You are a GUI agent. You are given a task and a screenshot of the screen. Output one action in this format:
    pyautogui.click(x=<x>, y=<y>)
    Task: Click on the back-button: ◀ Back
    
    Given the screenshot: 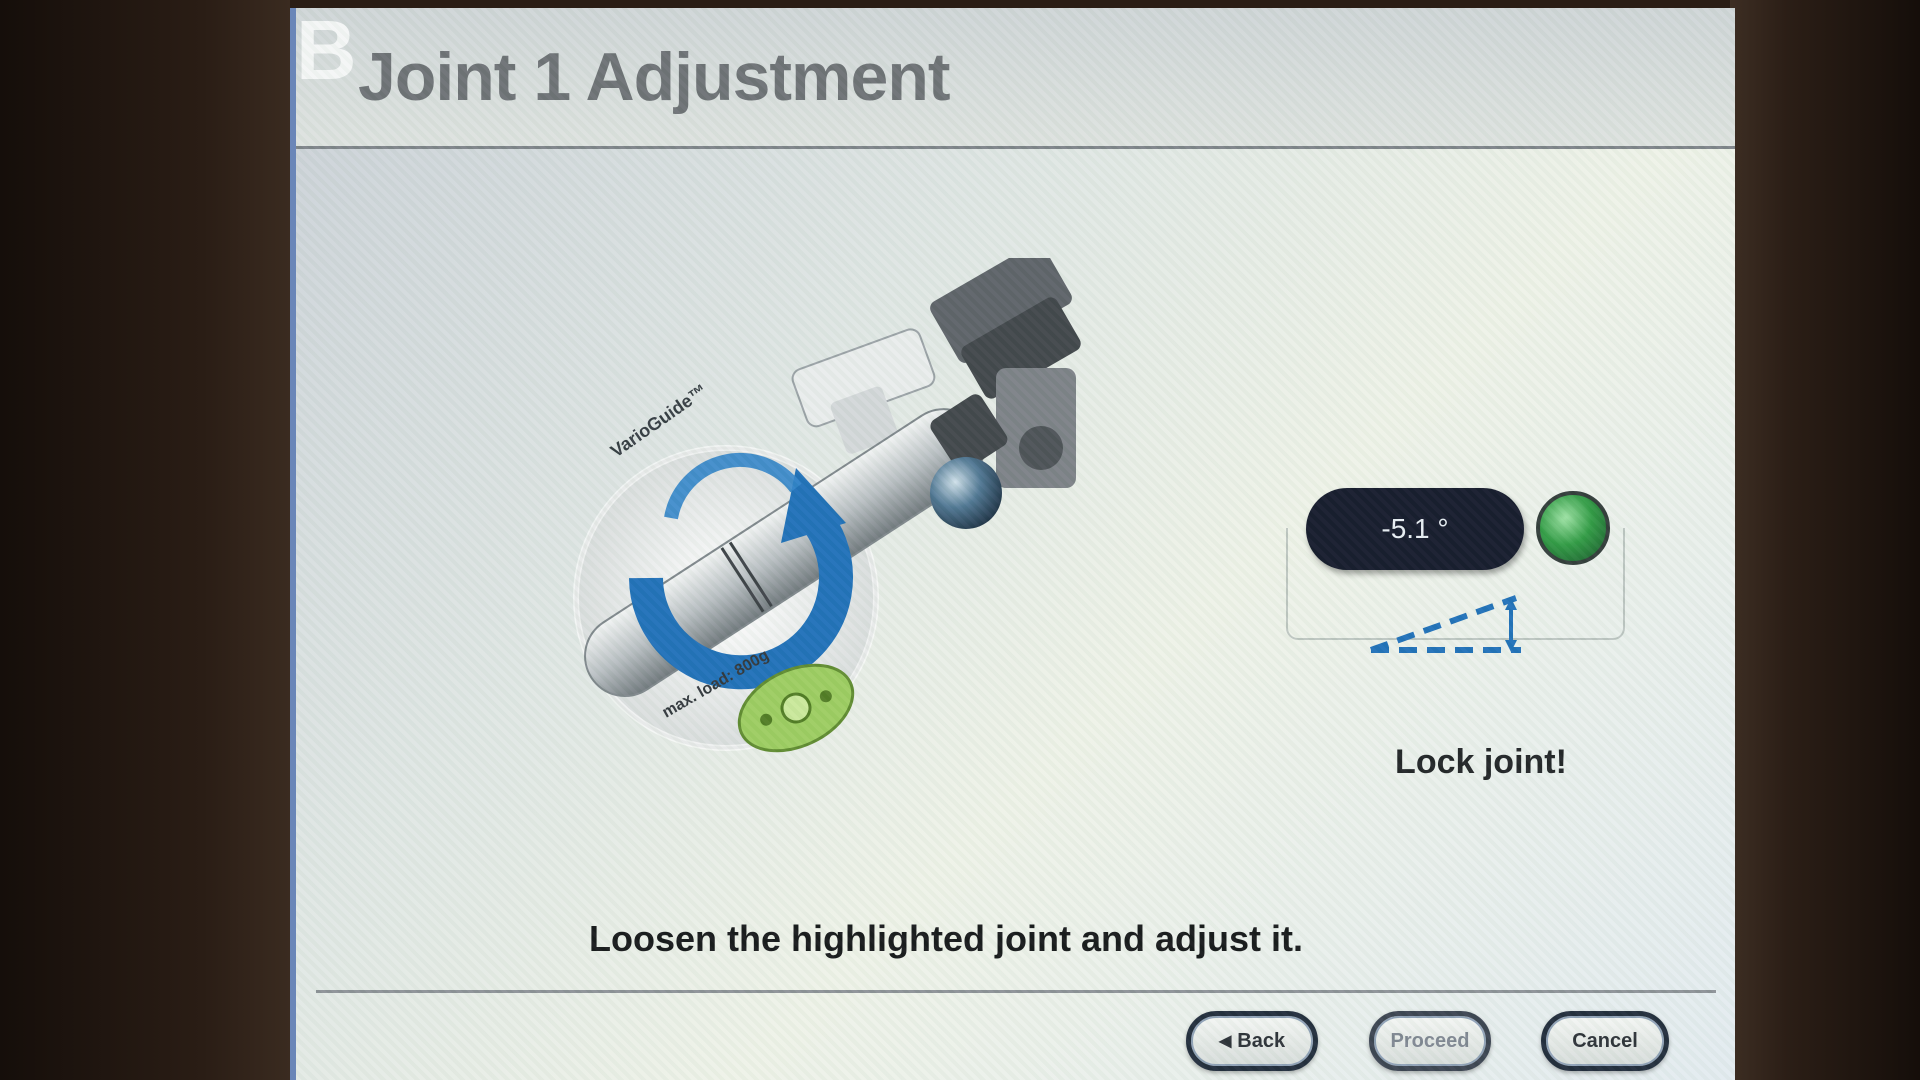 What is the action you would take?
    pyautogui.click(x=1252, y=1041)
    